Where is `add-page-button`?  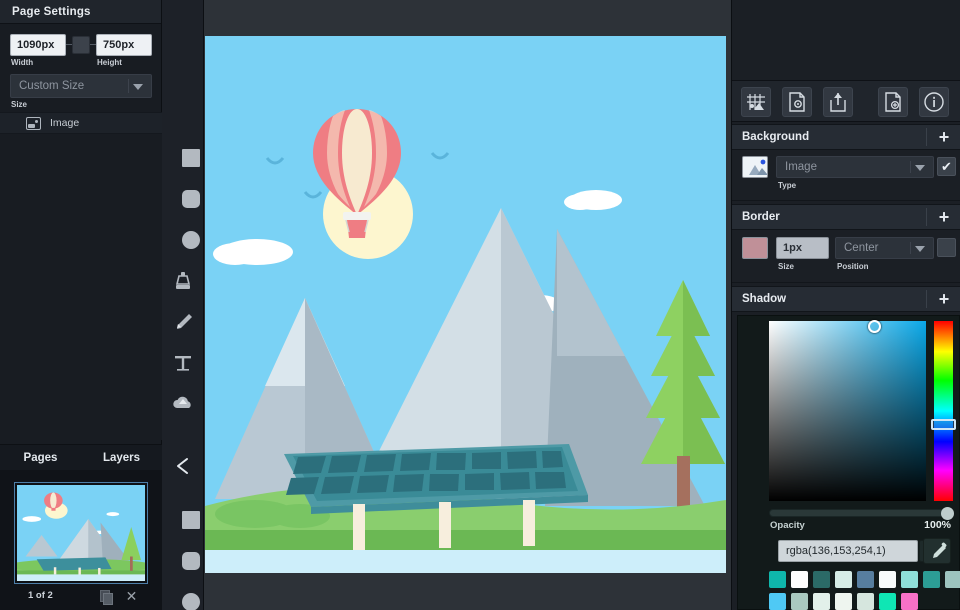
add-page-button is located at coordinates (893, 102).